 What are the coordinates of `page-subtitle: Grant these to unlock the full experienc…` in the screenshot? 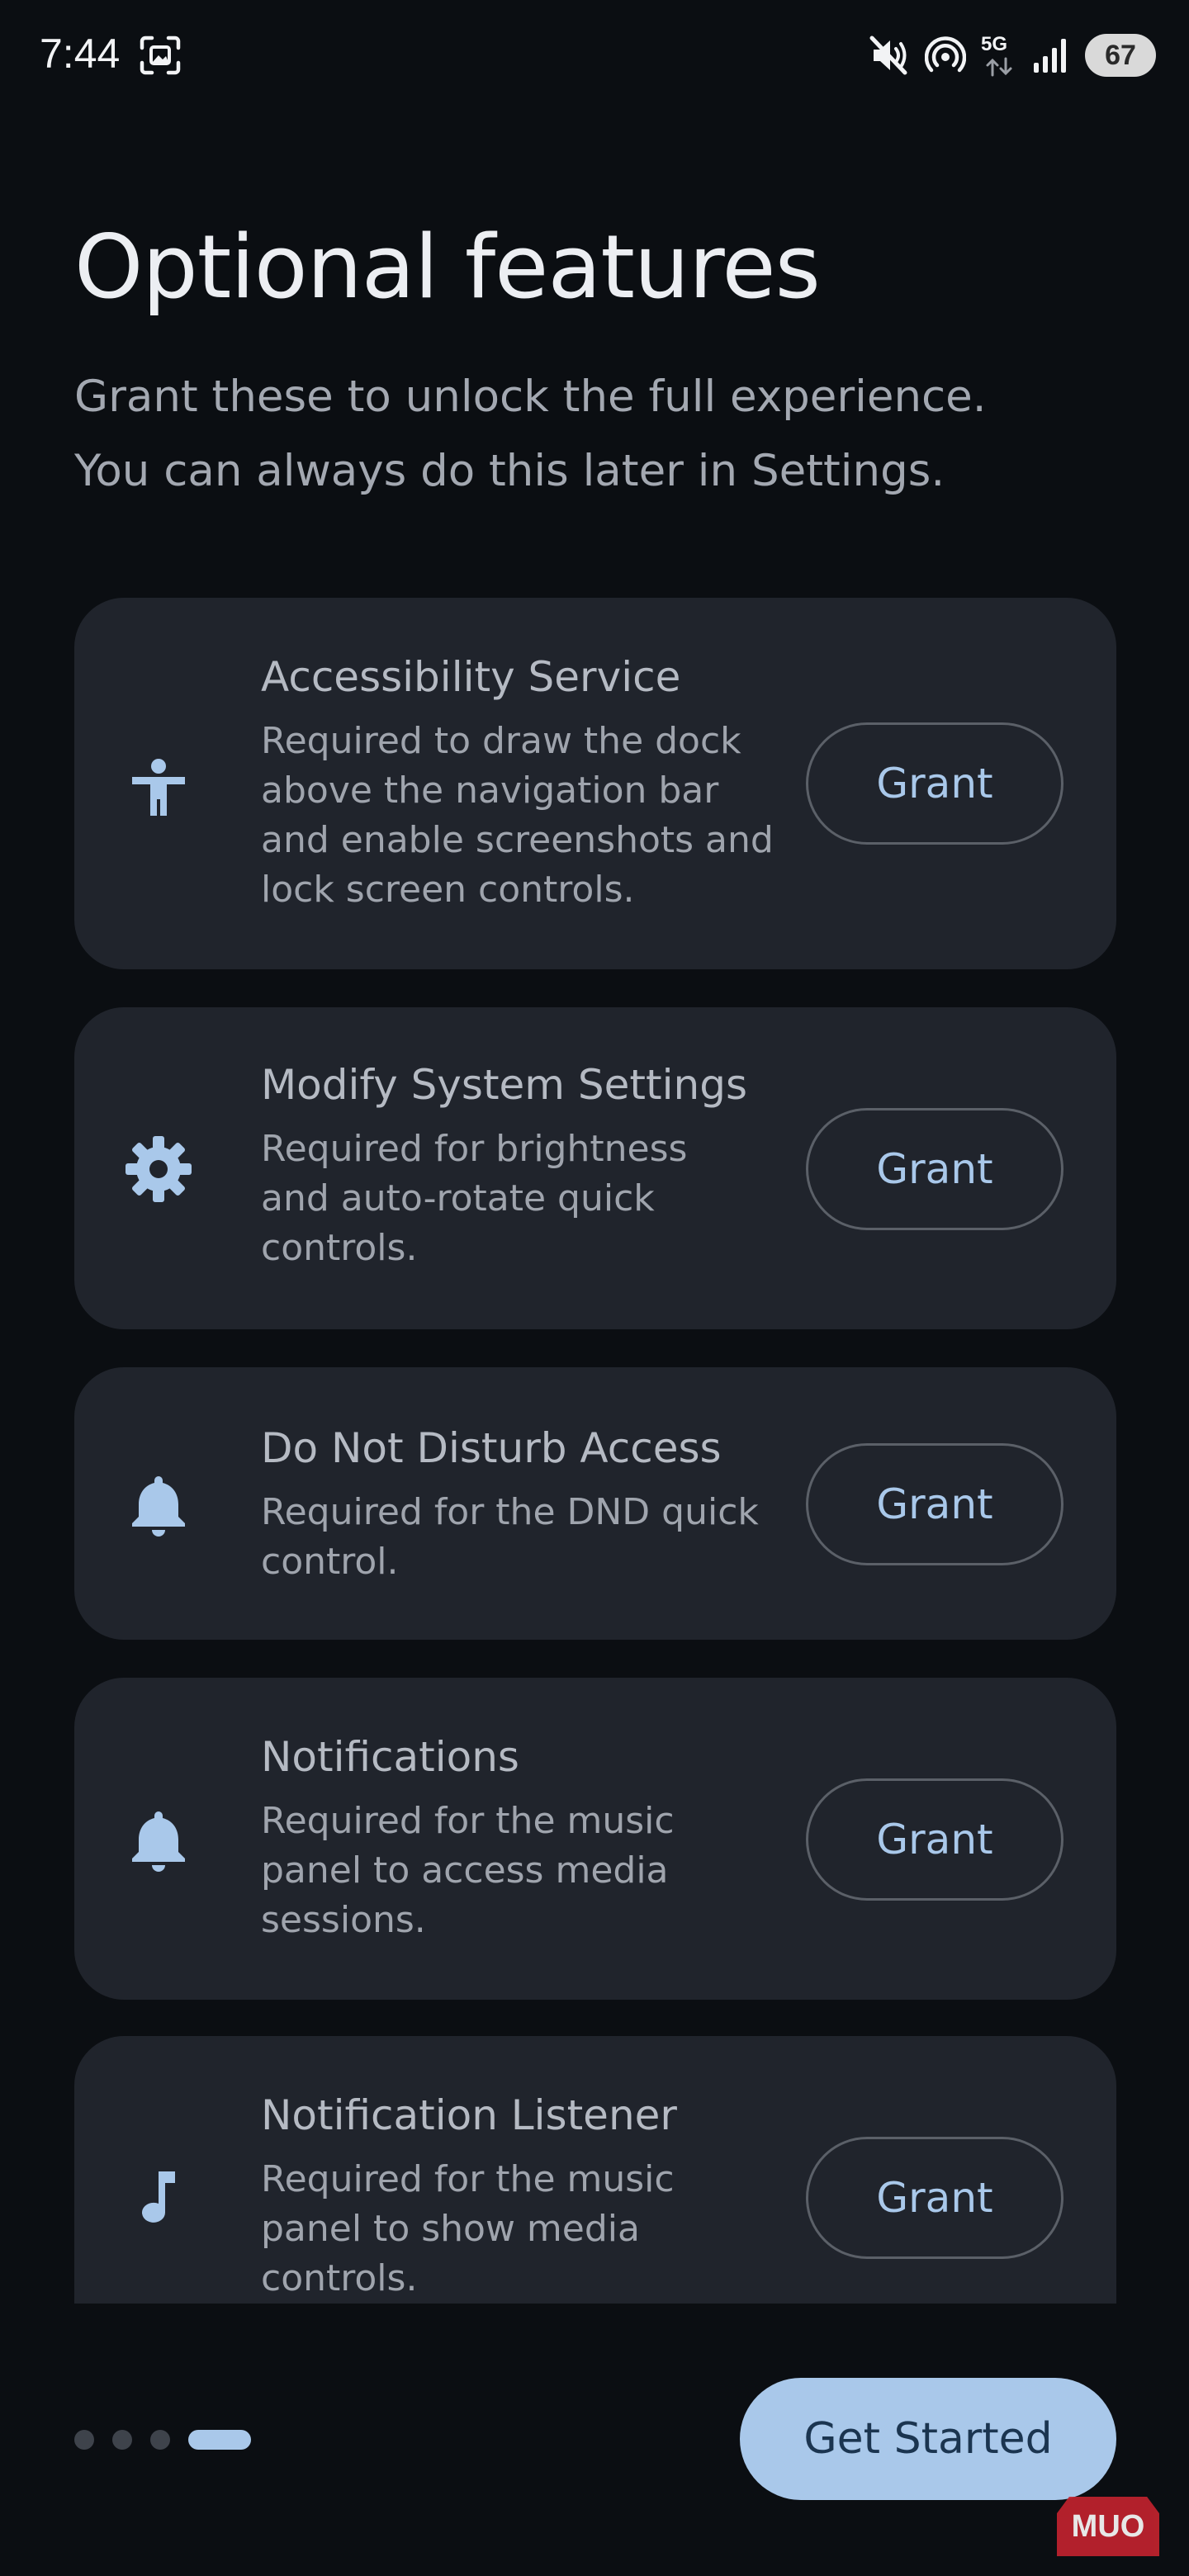 It's located at (602, 434).